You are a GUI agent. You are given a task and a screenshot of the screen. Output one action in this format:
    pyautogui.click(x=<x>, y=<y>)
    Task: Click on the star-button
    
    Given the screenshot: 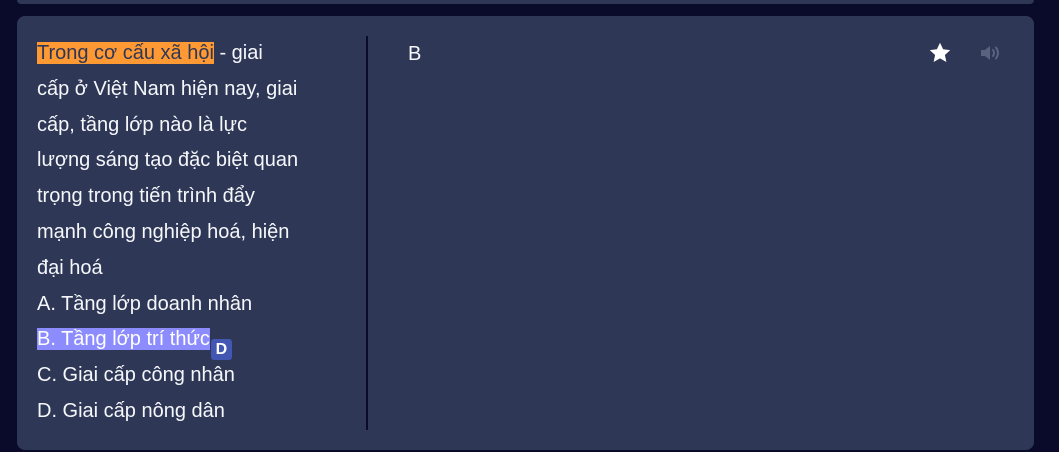 What is the action you would take?
    pyautogui.click(x=940, y=53)
    